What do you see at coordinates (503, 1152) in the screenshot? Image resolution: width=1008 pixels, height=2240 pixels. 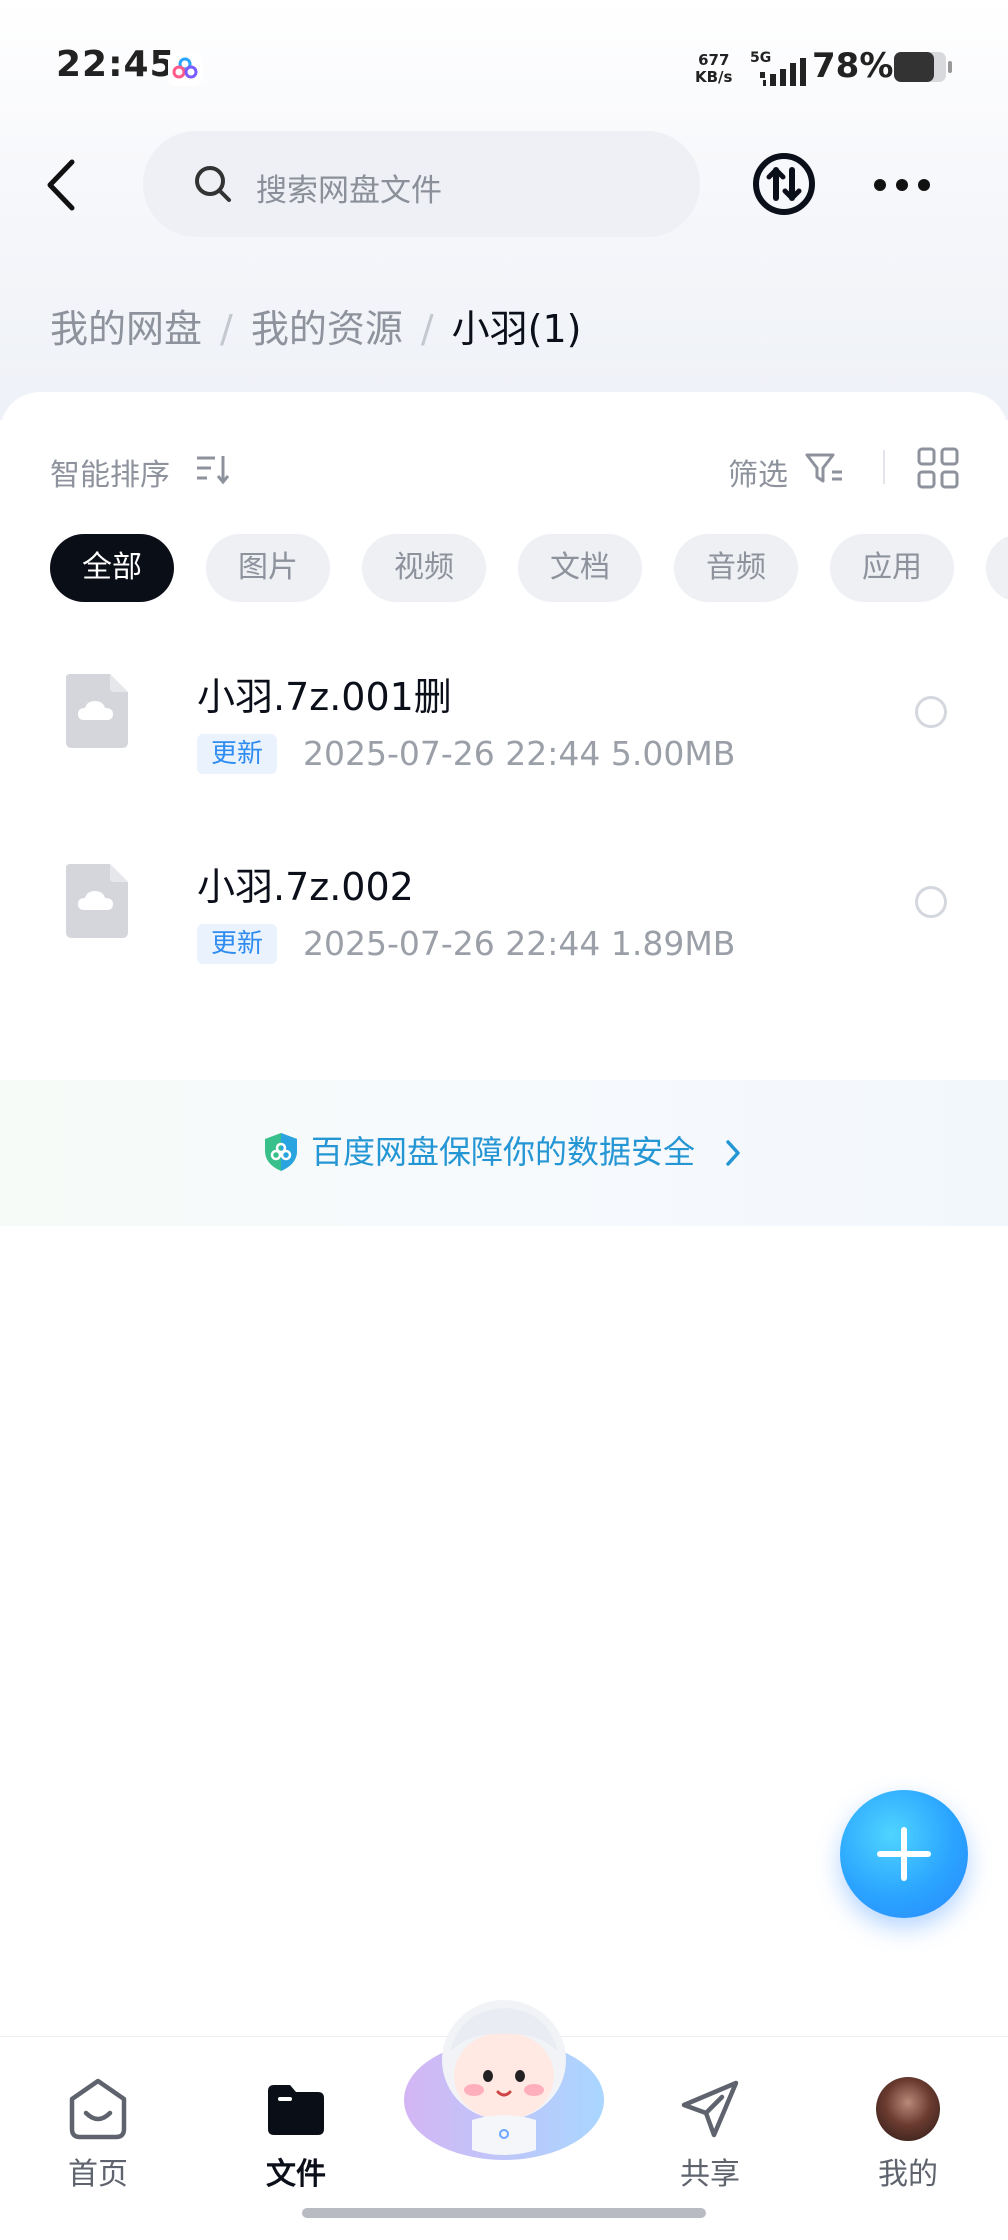 I see `security-text: 百度网盘保障你的数据安全` at bounding box center [503, 1152].